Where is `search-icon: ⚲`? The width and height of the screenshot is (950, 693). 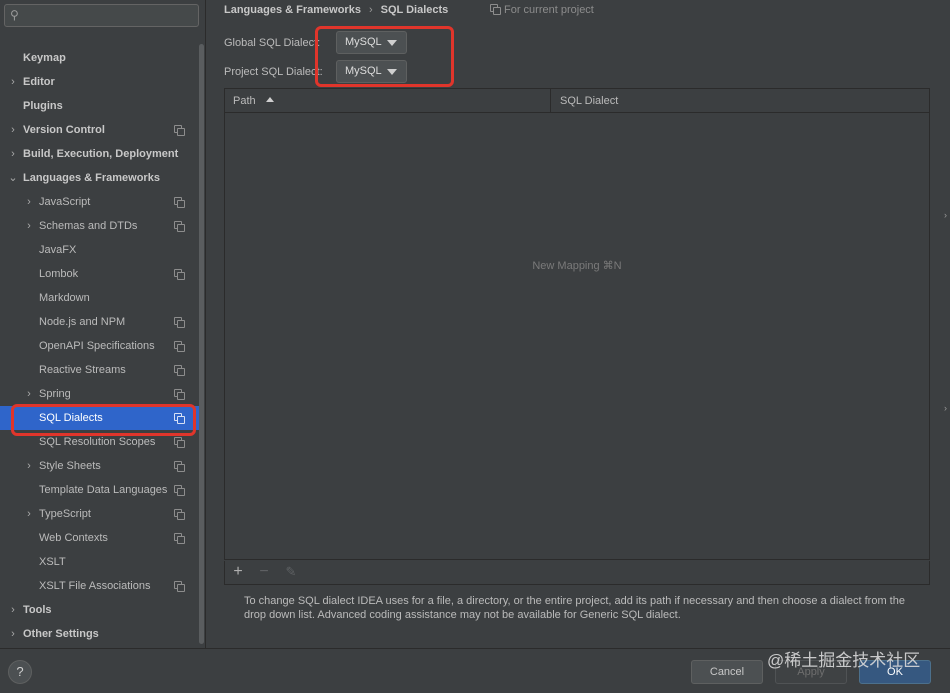
search-icon: ⚲ is located at coordinates (14, 15).